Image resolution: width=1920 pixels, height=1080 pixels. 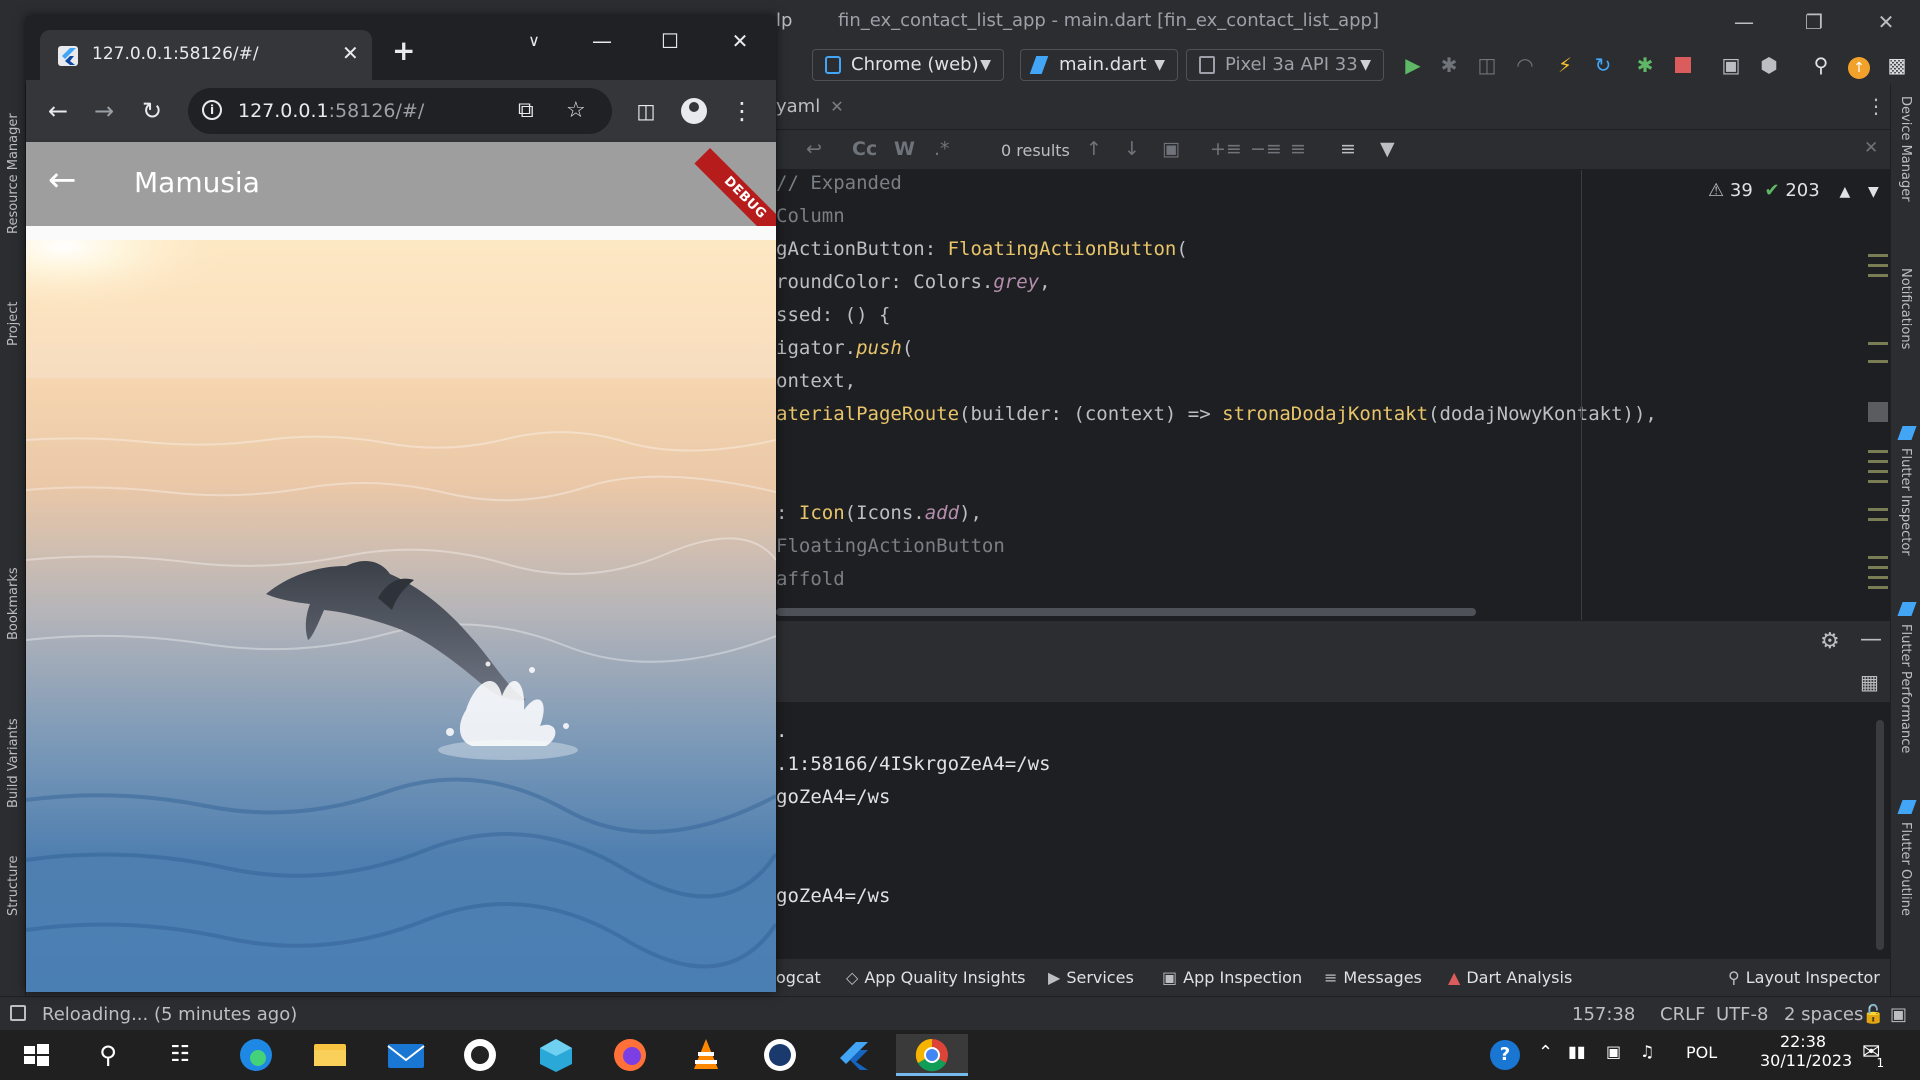 I want to click on options-icon: ≡, so click(x=1348, y=149).